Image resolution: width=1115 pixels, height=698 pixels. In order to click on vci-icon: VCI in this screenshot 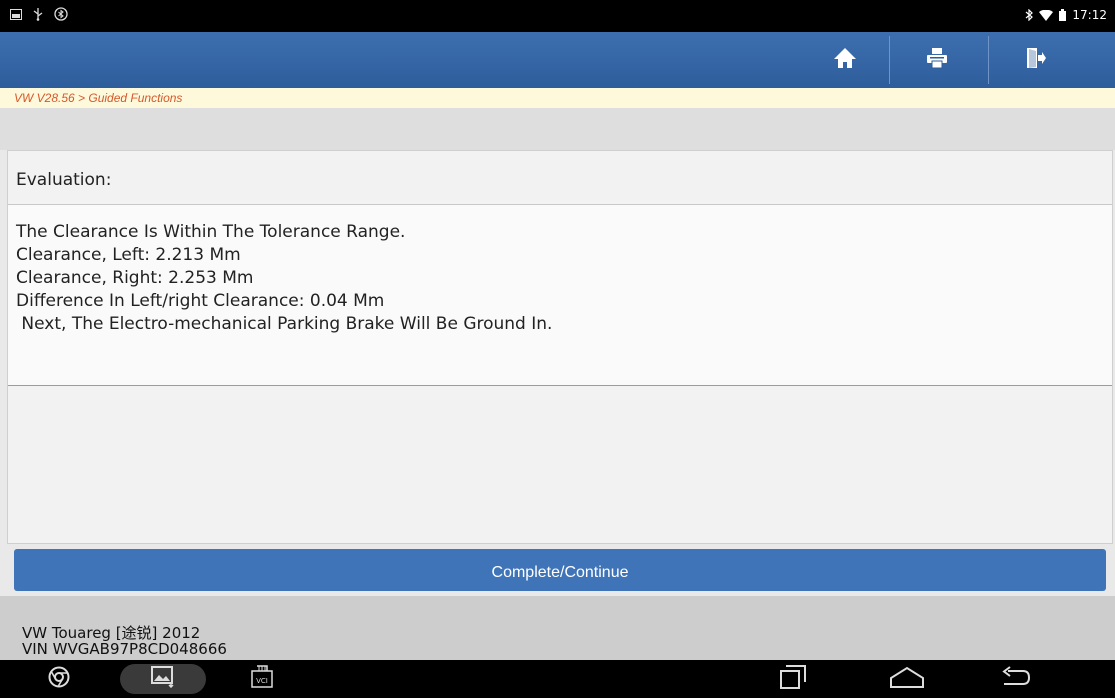, I will do `click(262, 679)`.